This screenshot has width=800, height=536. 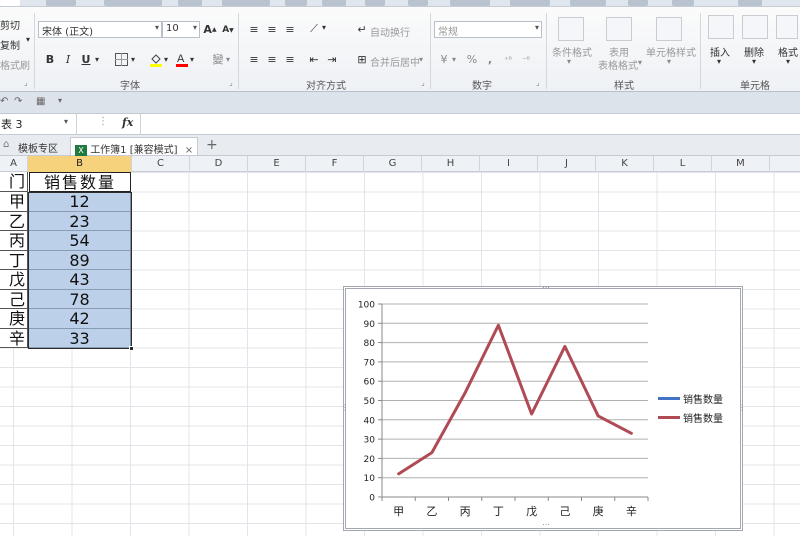 I want to click on cell-a1: 门, so click(x=14, y=182).